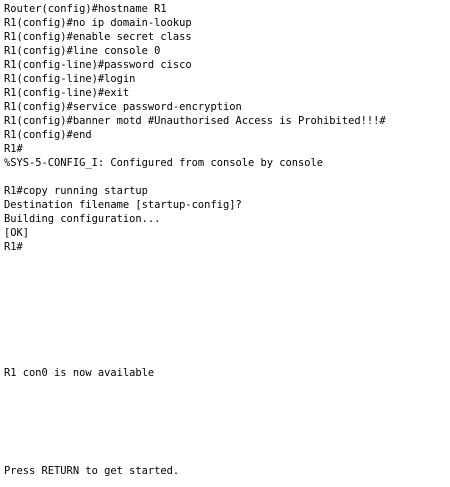 The height and width of the screenshot is (487, 450). What do you see at coordinates (98, 23) in the screenshot?
I see `terminal-line: R1(config)#no ip domain-lookup` at bounding box center [98, 23].